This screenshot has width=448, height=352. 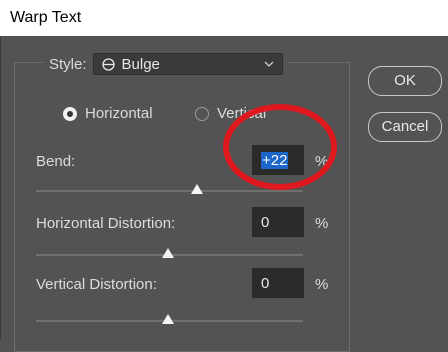 I want to click on horizontal-distortion-label: Horizontal Distortion:, so click(x=106, y=223).